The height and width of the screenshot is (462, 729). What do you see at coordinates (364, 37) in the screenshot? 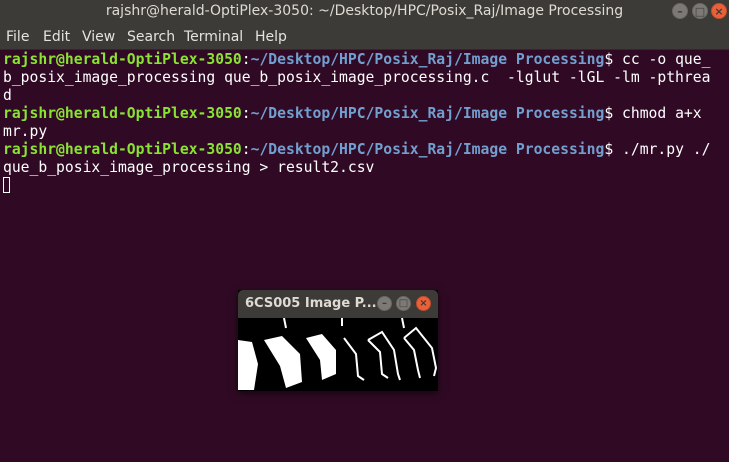
I see `menu-bar: File Edit View Search Terminal Help` at bounding box center [364, 37].